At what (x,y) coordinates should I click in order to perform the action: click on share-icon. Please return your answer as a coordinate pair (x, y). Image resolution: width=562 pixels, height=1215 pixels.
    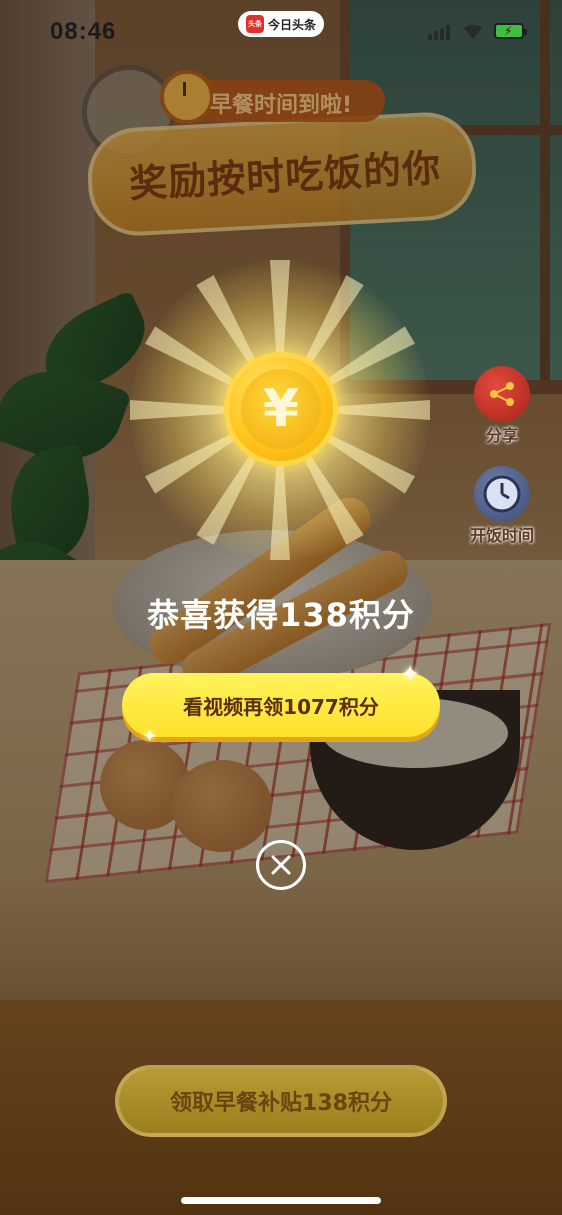
    Looking at the image, I should click on (502, 394).